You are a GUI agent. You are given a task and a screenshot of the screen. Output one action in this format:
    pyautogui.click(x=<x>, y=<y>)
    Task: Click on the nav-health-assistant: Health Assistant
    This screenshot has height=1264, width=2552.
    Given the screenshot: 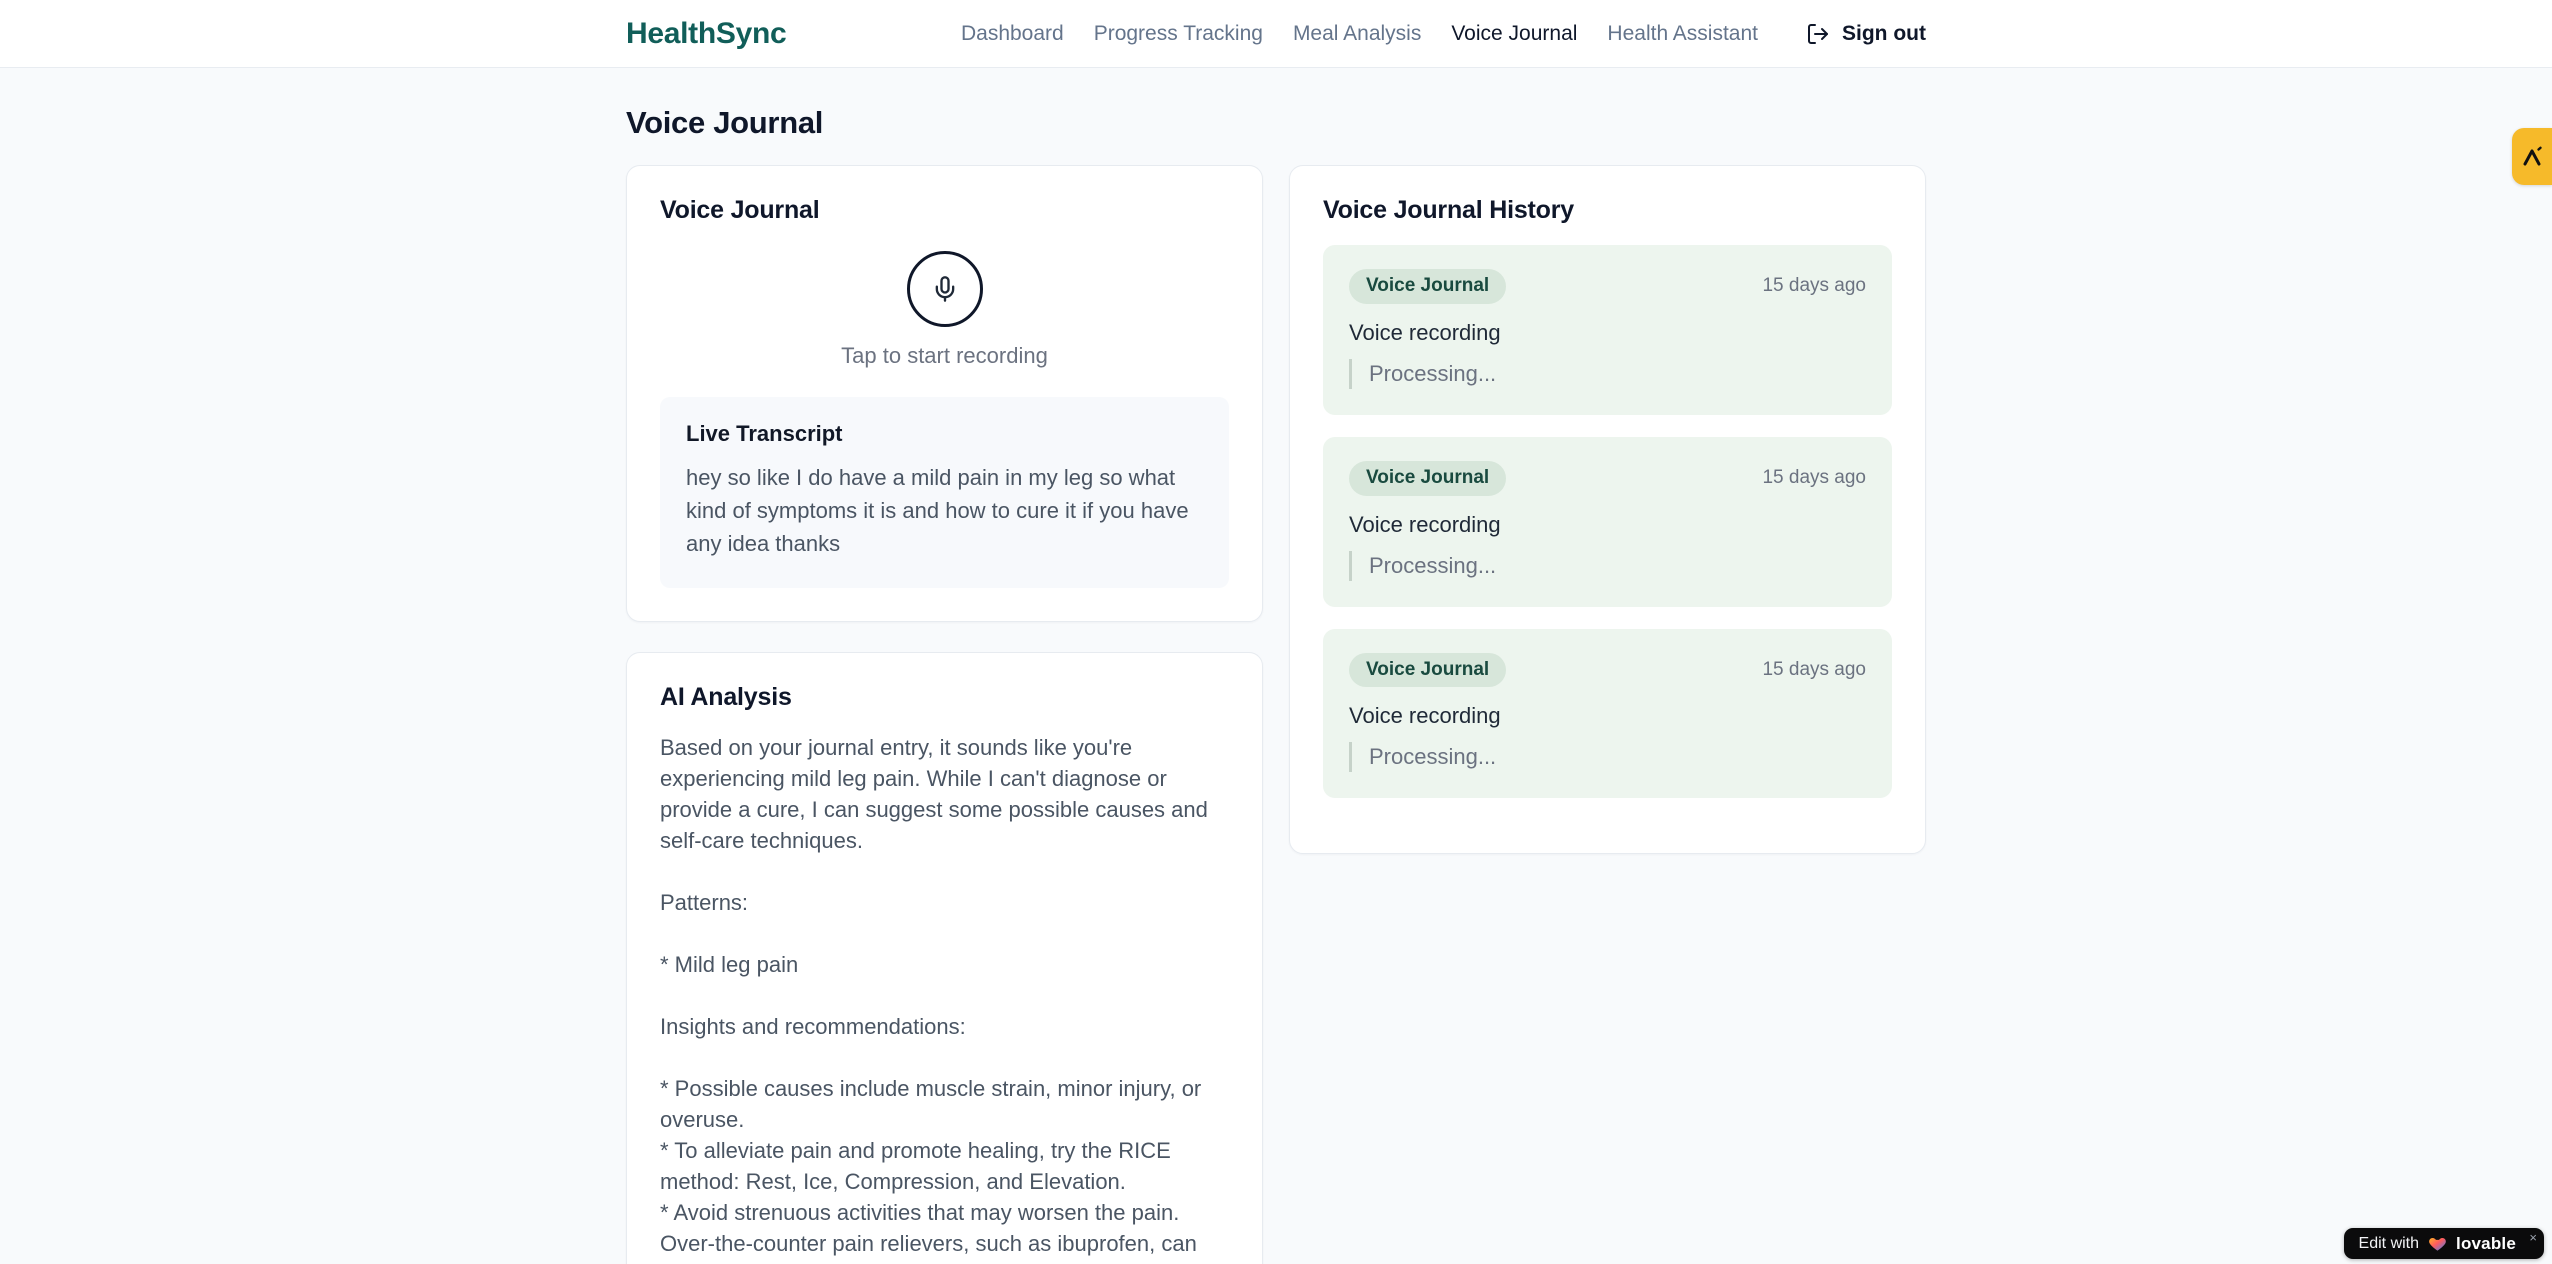 What is the action you would take?
    pyautogui.click(x=1682, y=34)
    